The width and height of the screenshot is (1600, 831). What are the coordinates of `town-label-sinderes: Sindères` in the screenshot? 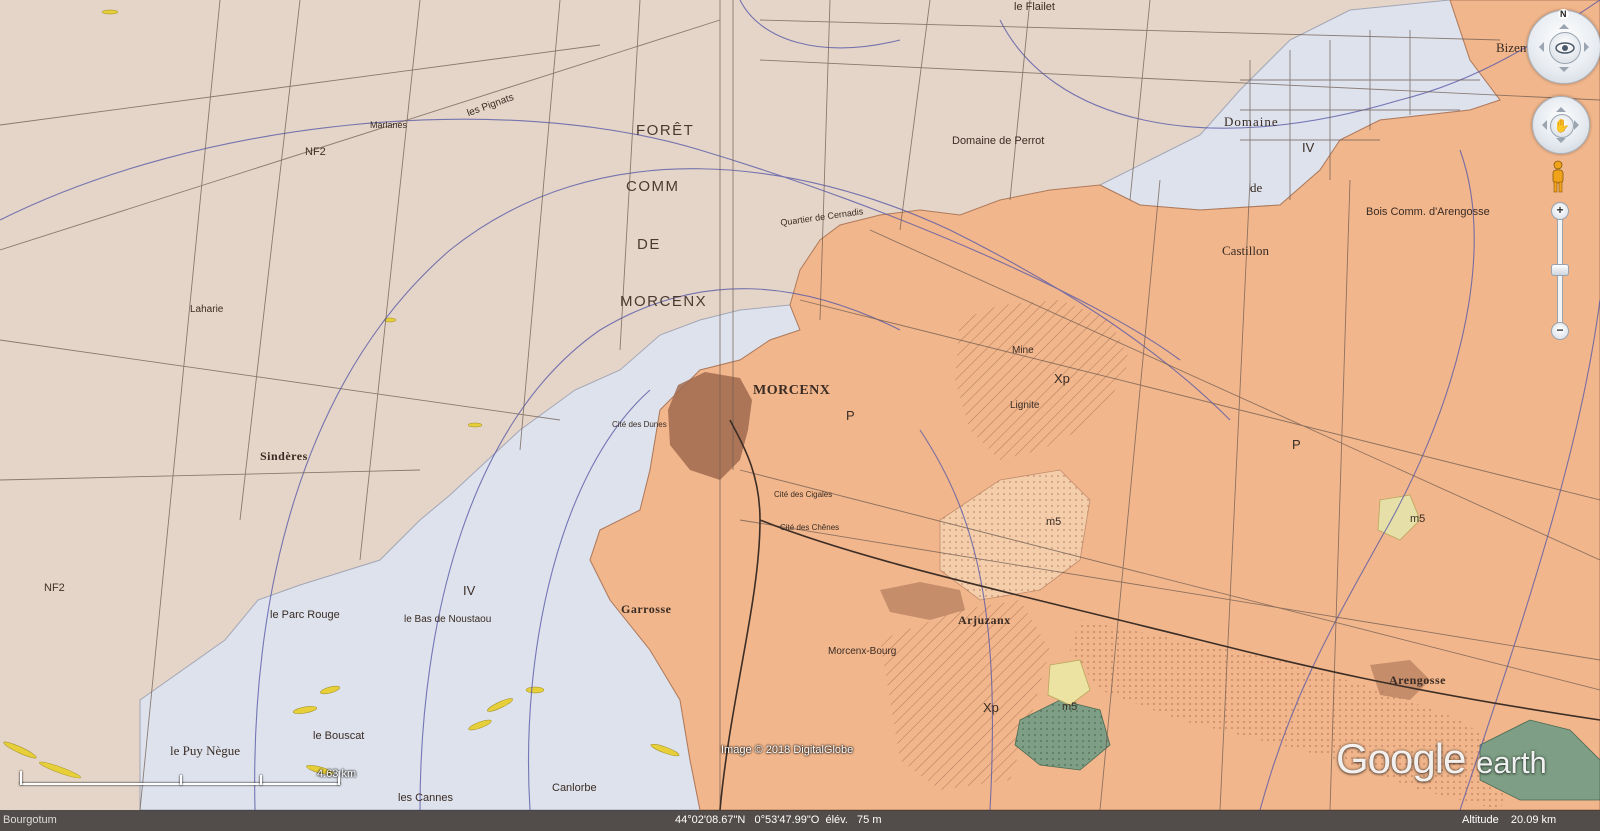 It's located at (284, 456).